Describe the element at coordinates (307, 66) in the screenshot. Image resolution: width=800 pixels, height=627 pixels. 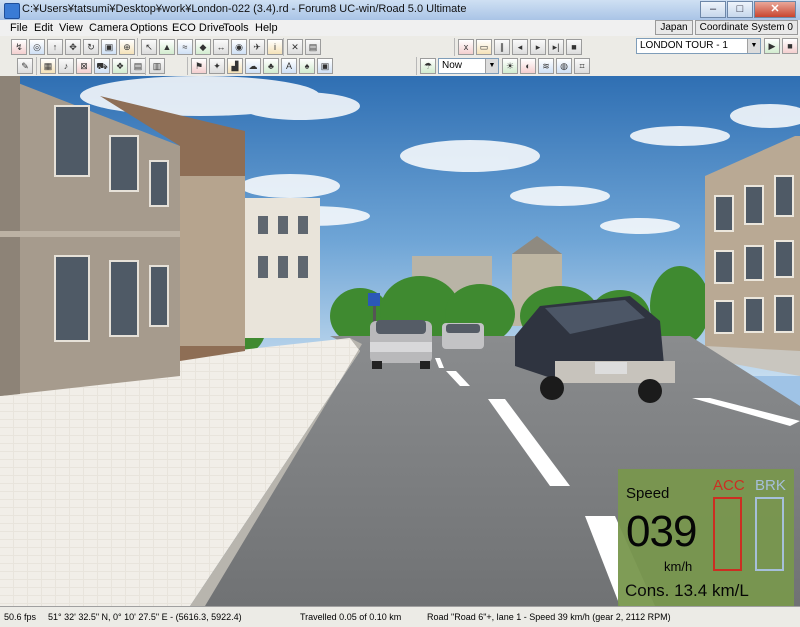
I see `forest-button: ♠` at that location.